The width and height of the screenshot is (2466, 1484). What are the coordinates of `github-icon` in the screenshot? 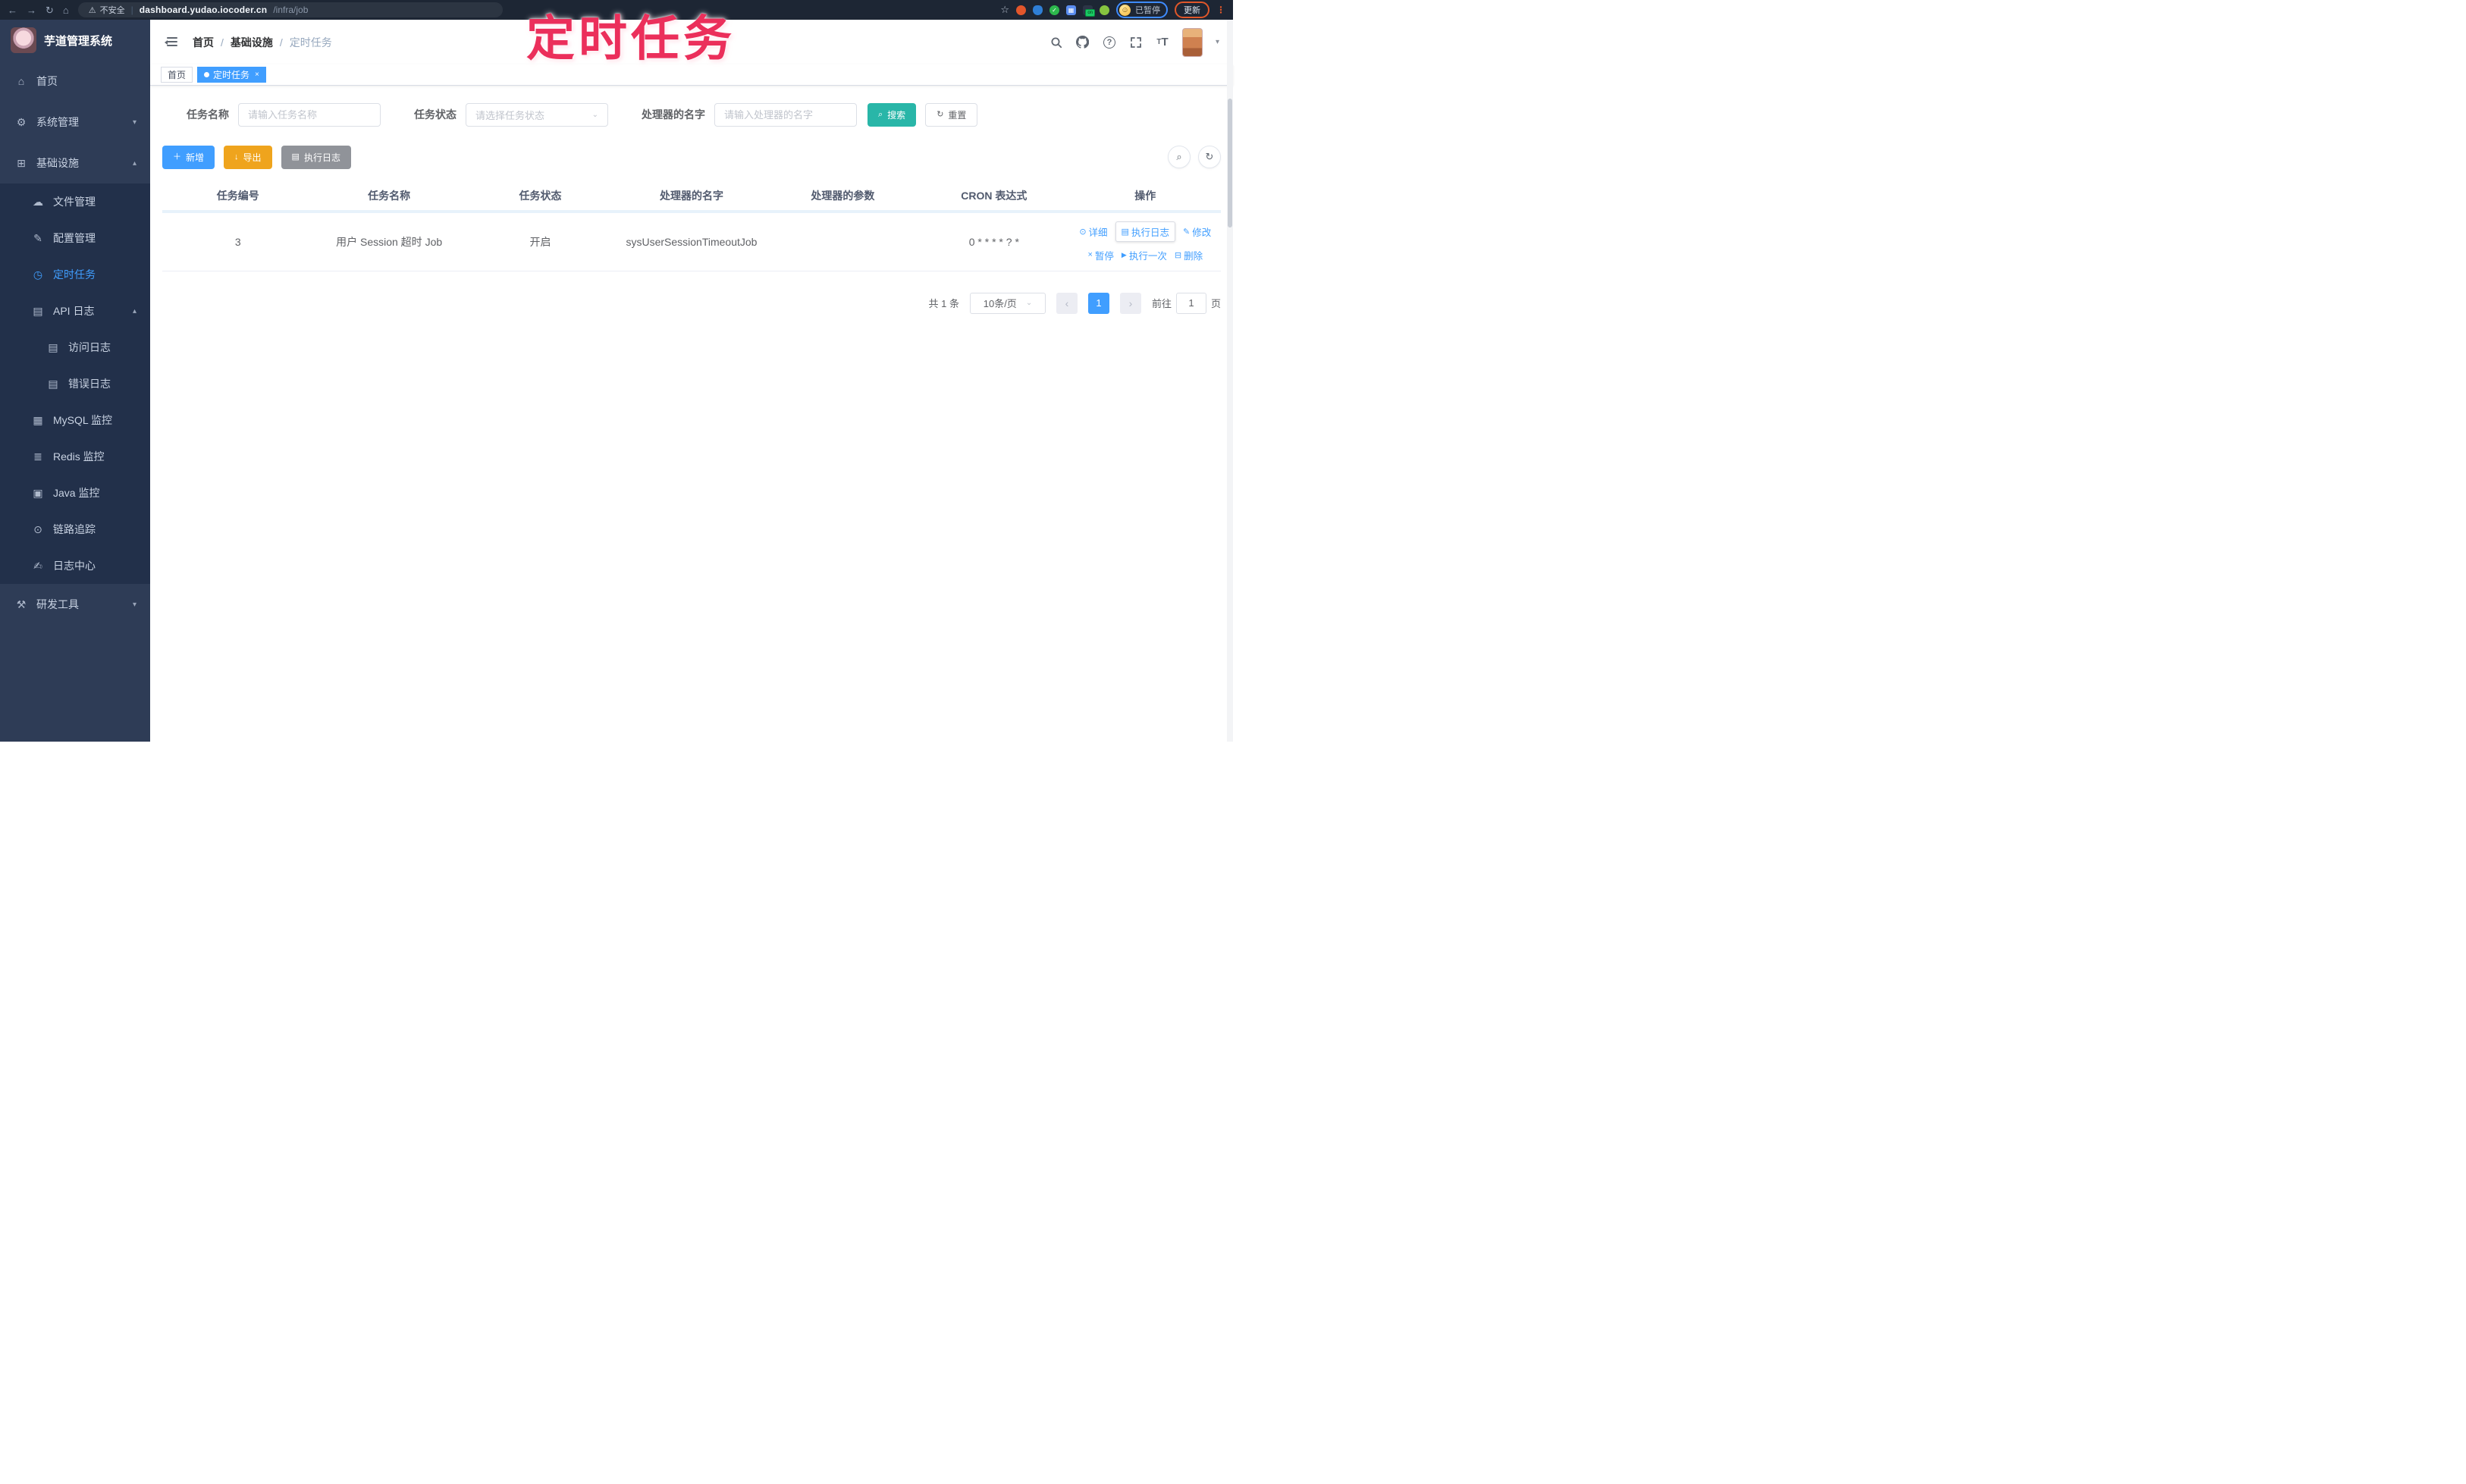 It's located at (1083, 42).